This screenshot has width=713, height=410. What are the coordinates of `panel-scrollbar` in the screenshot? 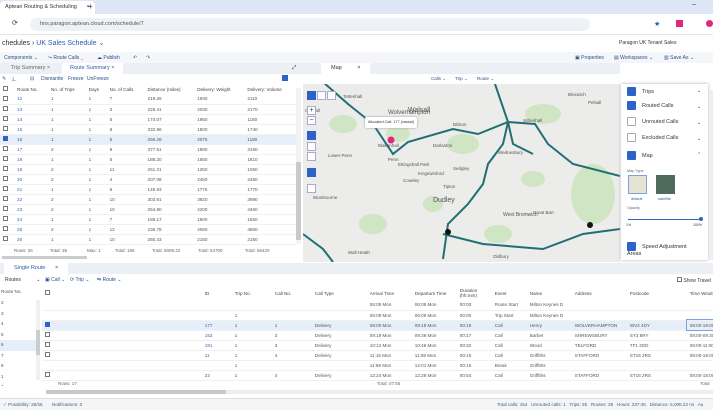 It's located at (711, 175).